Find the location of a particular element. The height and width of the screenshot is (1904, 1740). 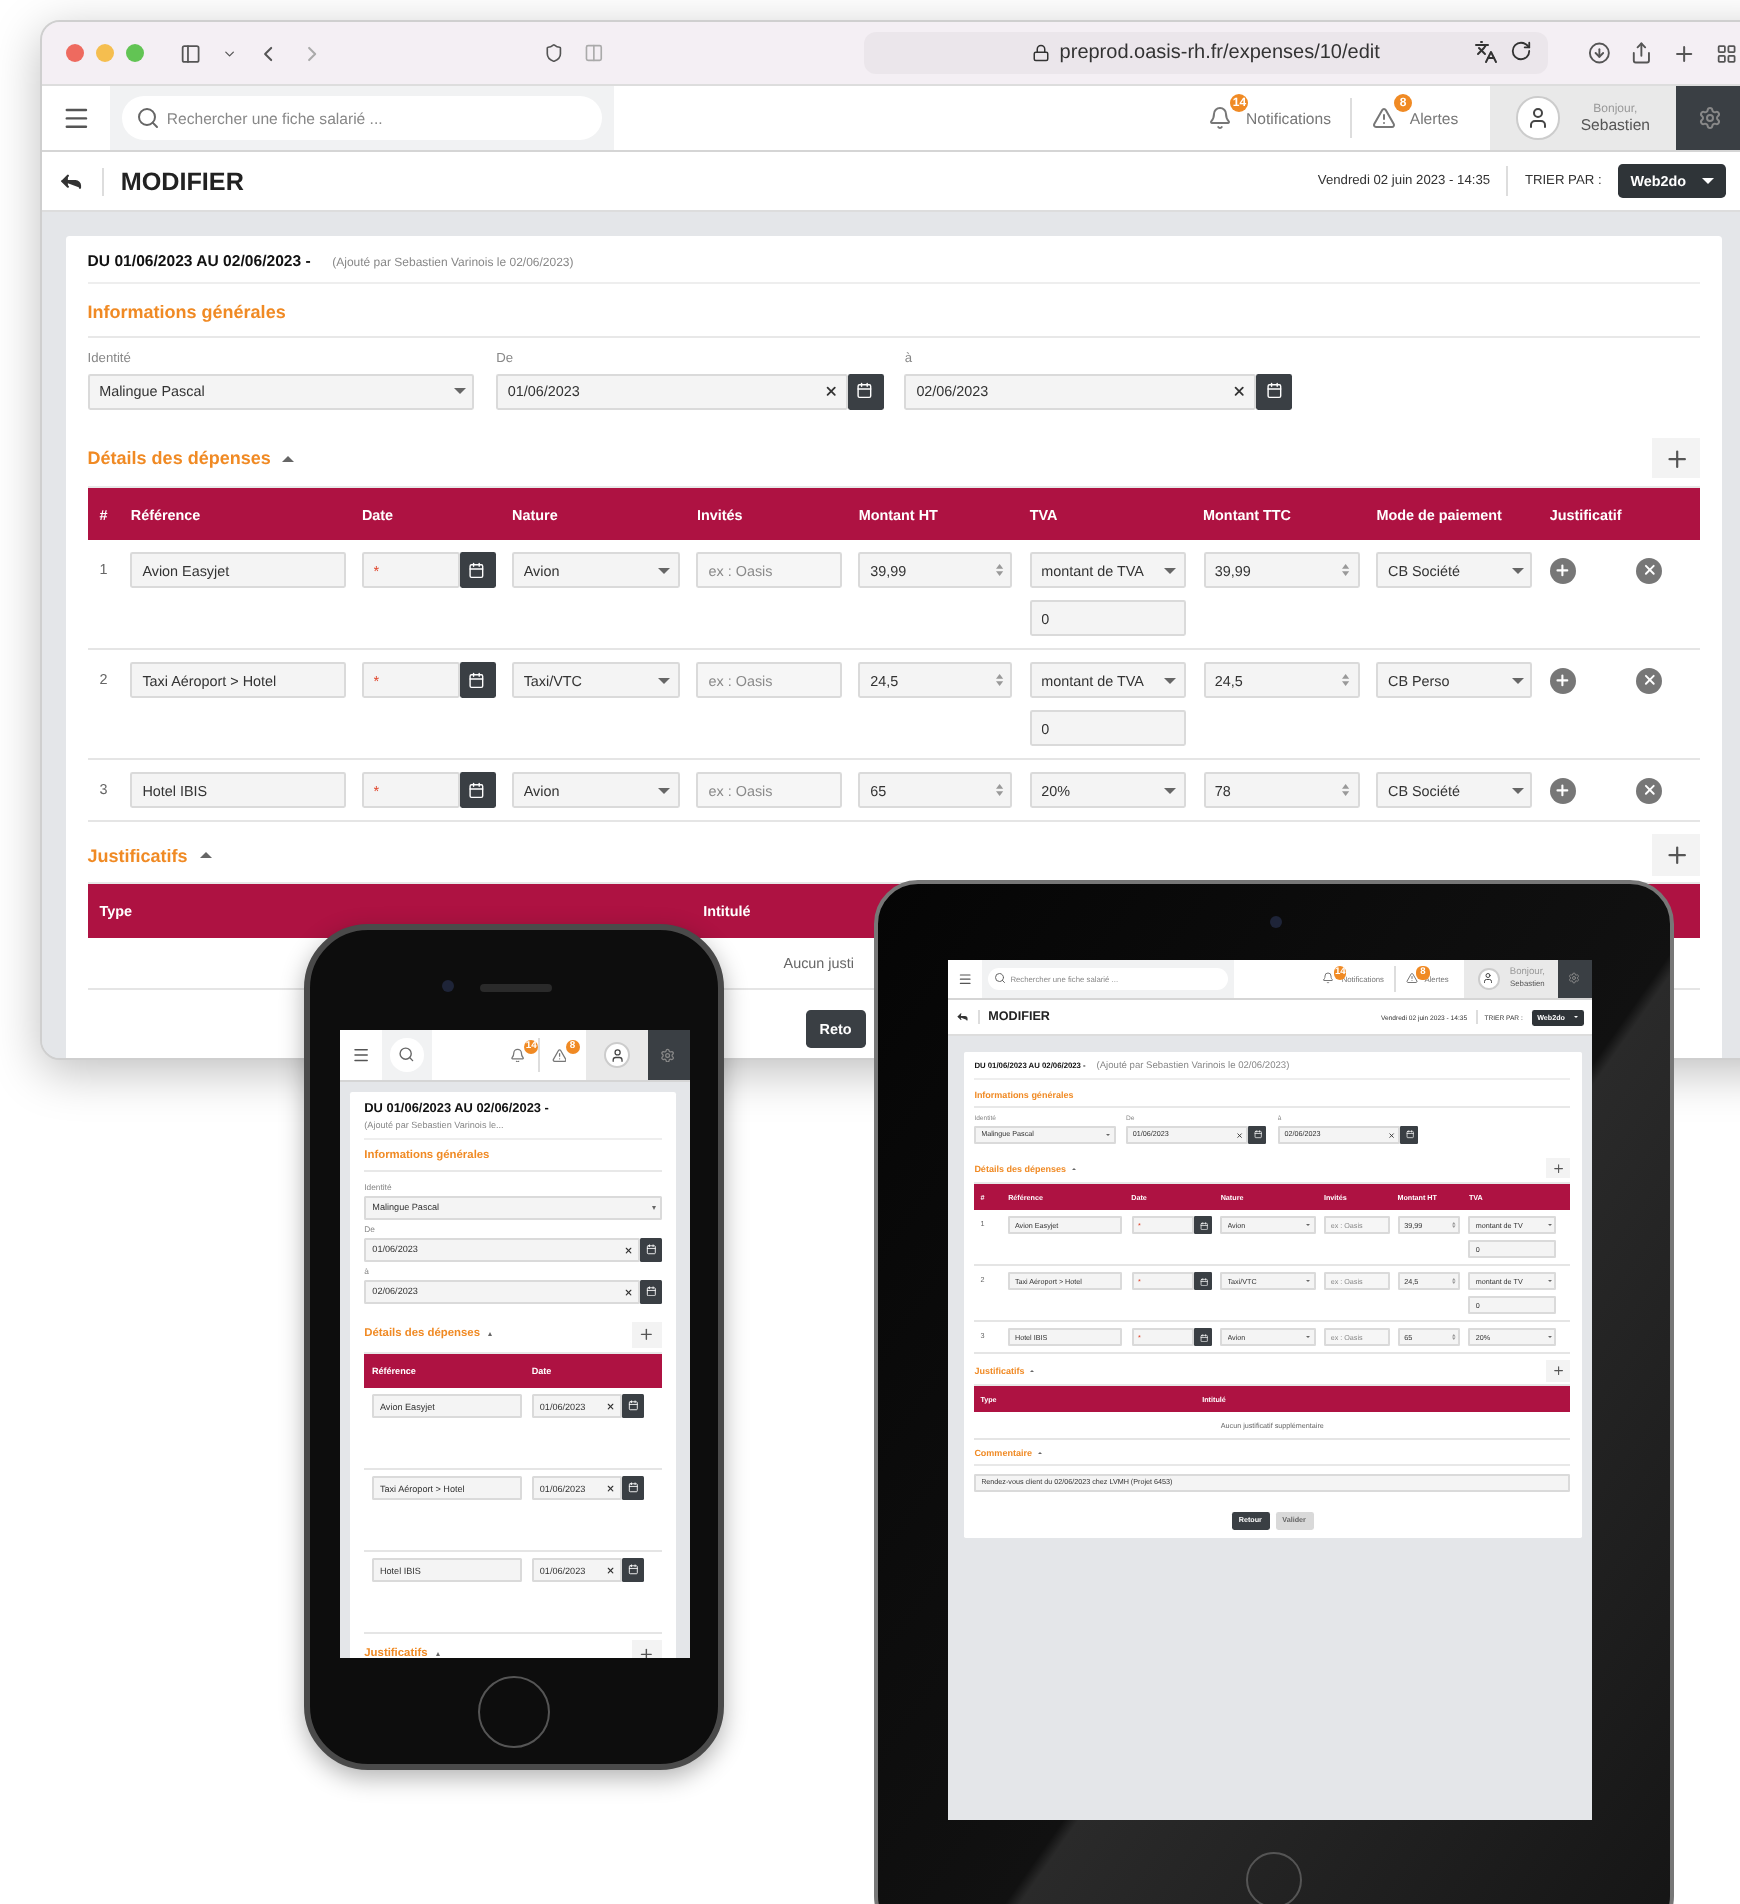

search-button is located at coordinates (407, 1055).